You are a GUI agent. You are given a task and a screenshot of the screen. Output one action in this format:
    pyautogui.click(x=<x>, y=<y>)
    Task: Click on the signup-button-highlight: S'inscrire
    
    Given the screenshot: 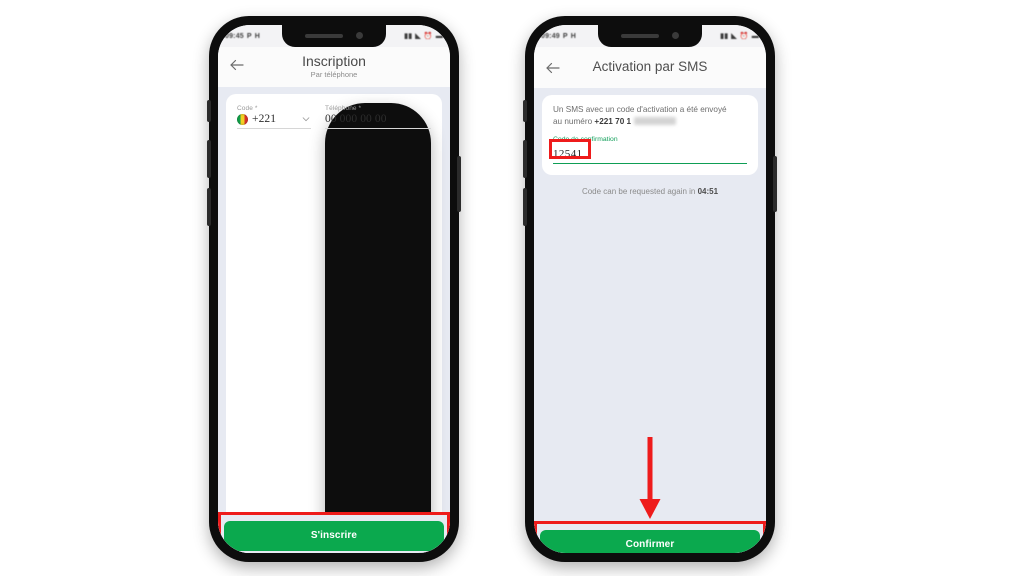 What is the action you would take?
    pyautogui.click(x=334, y=532)
    